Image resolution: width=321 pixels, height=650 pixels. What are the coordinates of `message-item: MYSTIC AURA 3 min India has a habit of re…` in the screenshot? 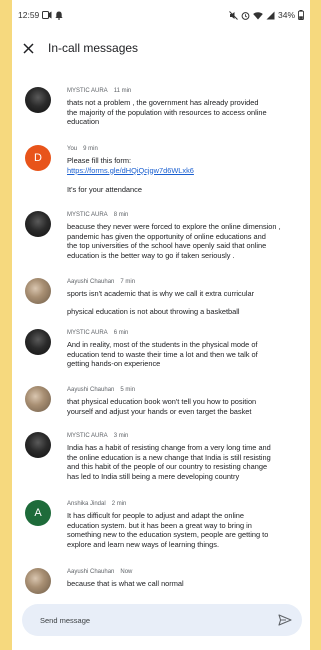 It's located at (161, 456).